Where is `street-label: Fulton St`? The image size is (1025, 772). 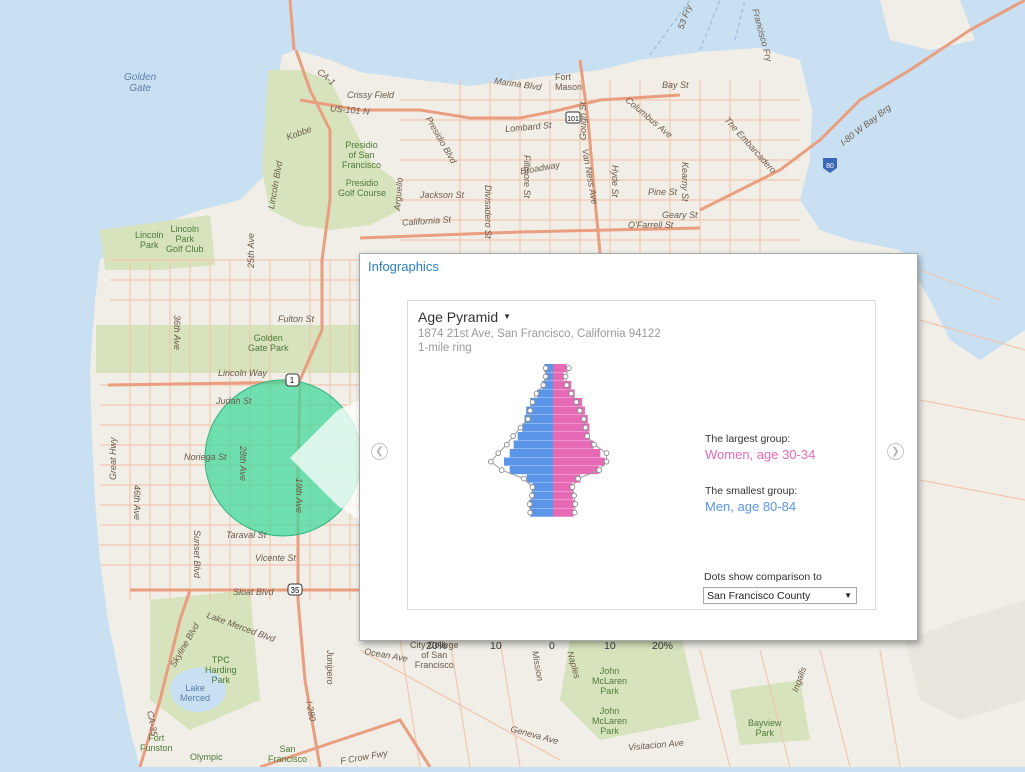 street-label: Fulton St is located at coordinates (296, 319).